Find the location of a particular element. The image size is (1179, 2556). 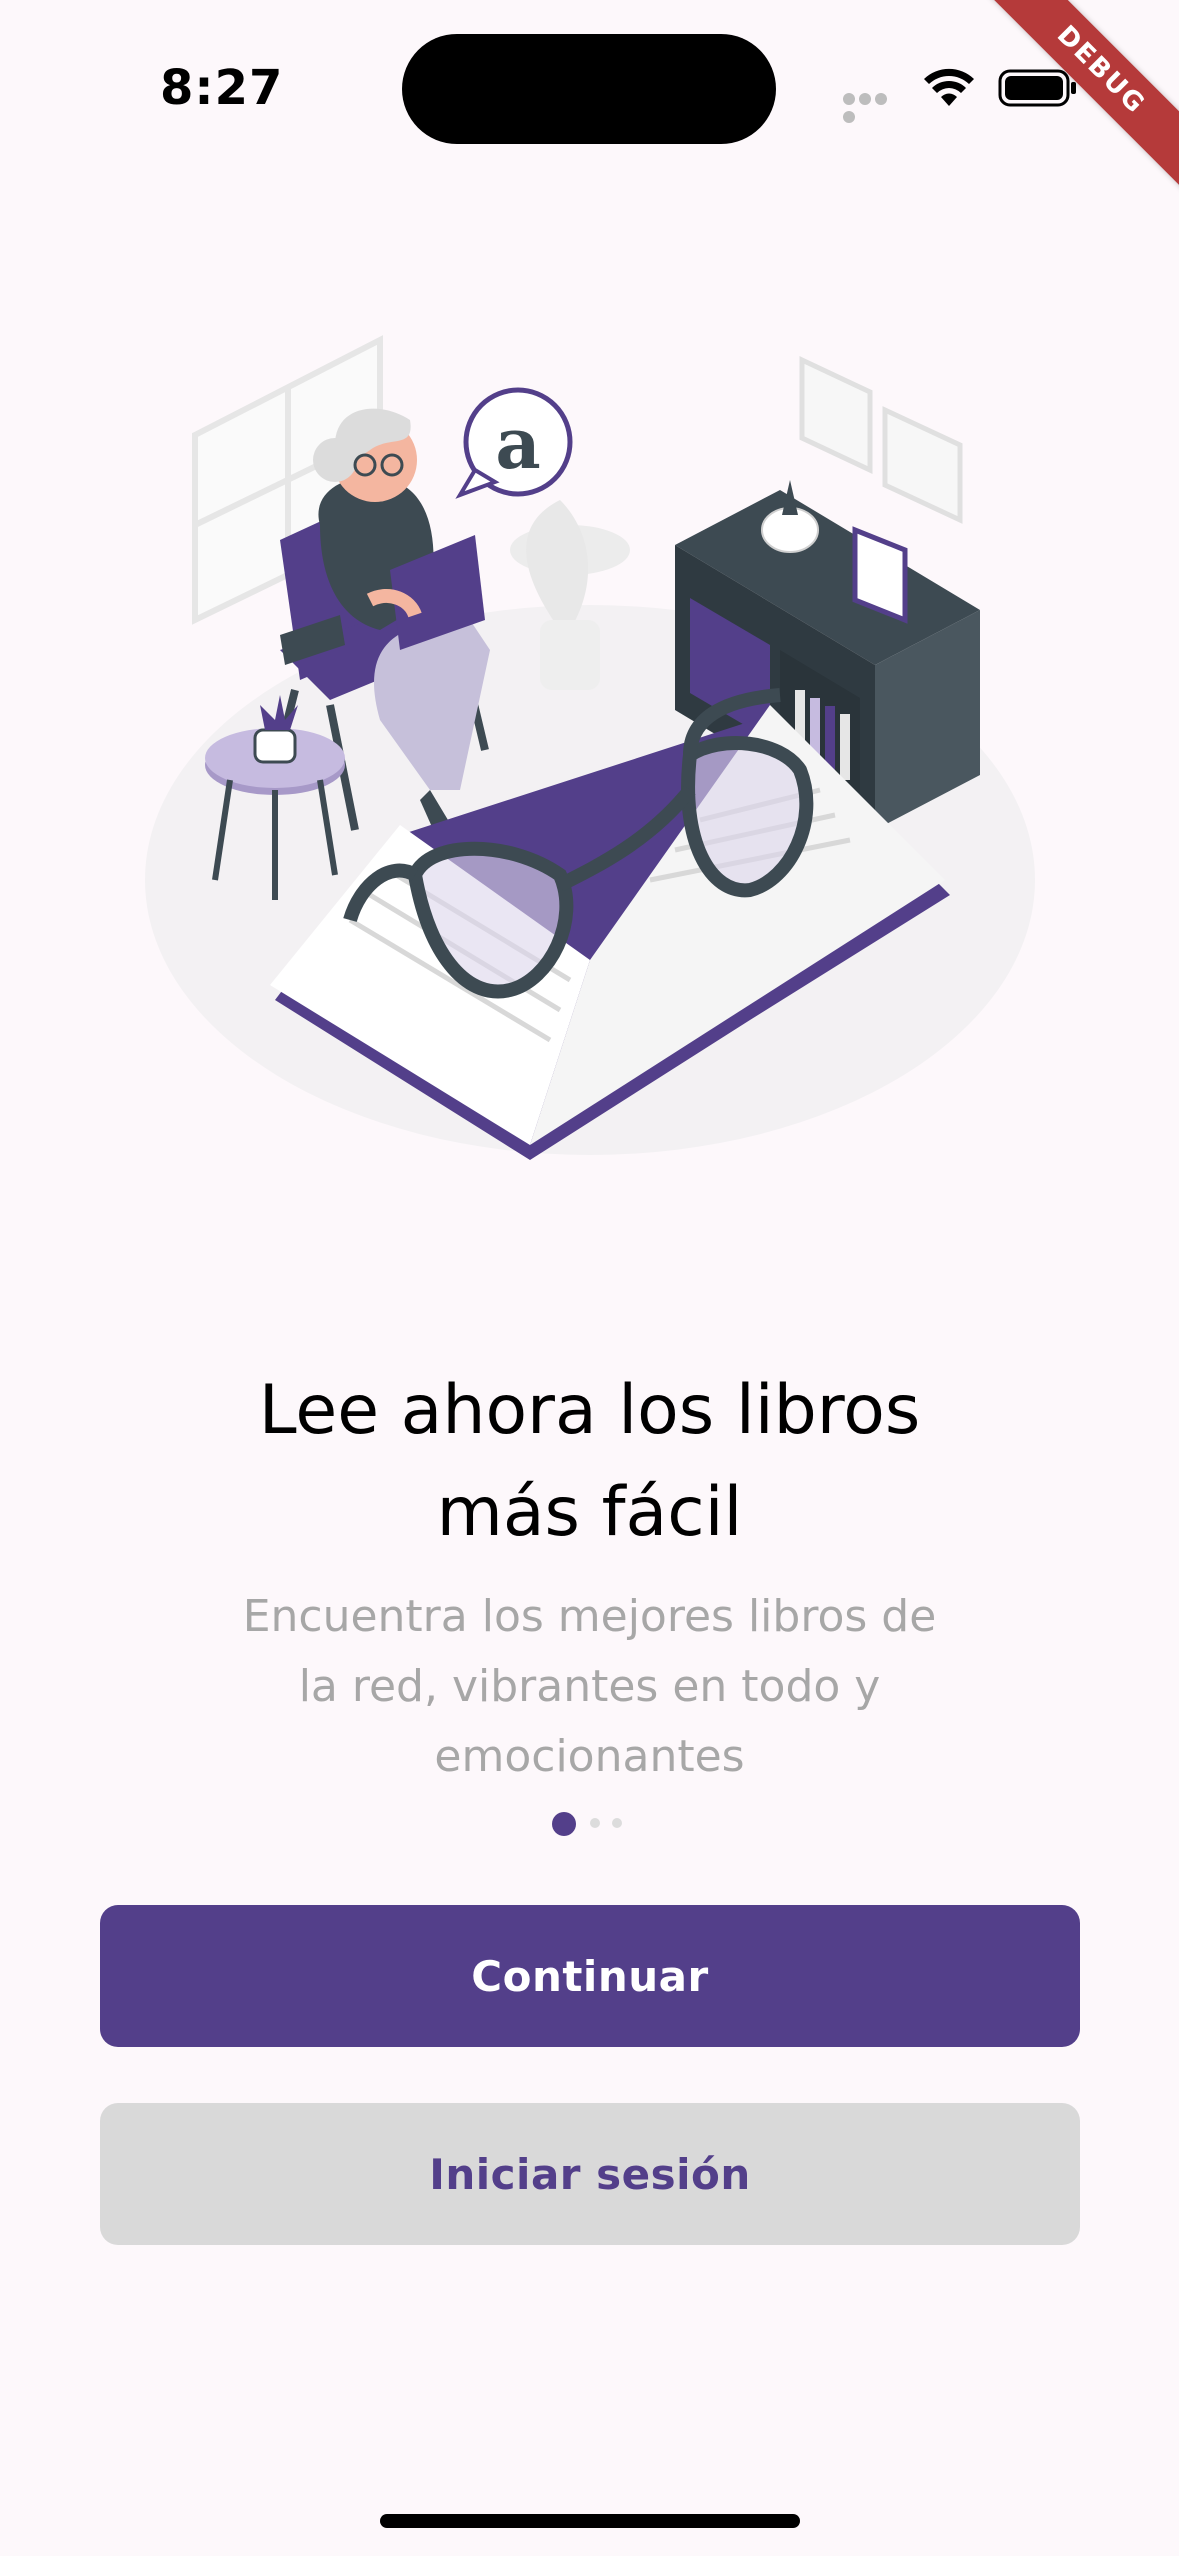

status-time: 8:27 is located at coordinates (222, 88).